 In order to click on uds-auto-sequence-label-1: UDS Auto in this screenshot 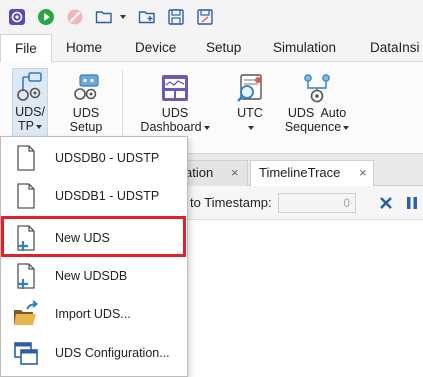, I will do `click(317, 113)`.